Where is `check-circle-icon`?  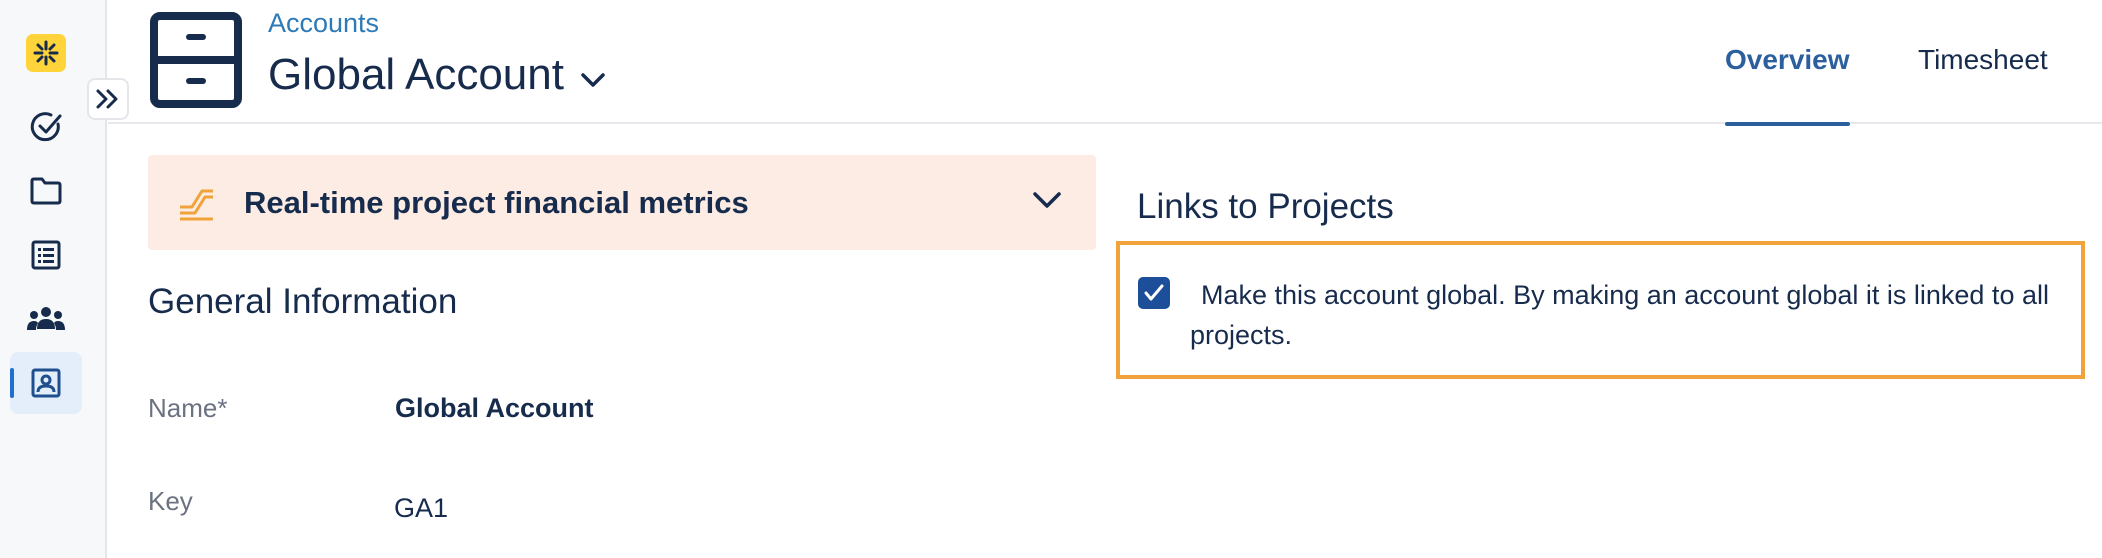 check-circle-icon is located at coordinates (46, 127).